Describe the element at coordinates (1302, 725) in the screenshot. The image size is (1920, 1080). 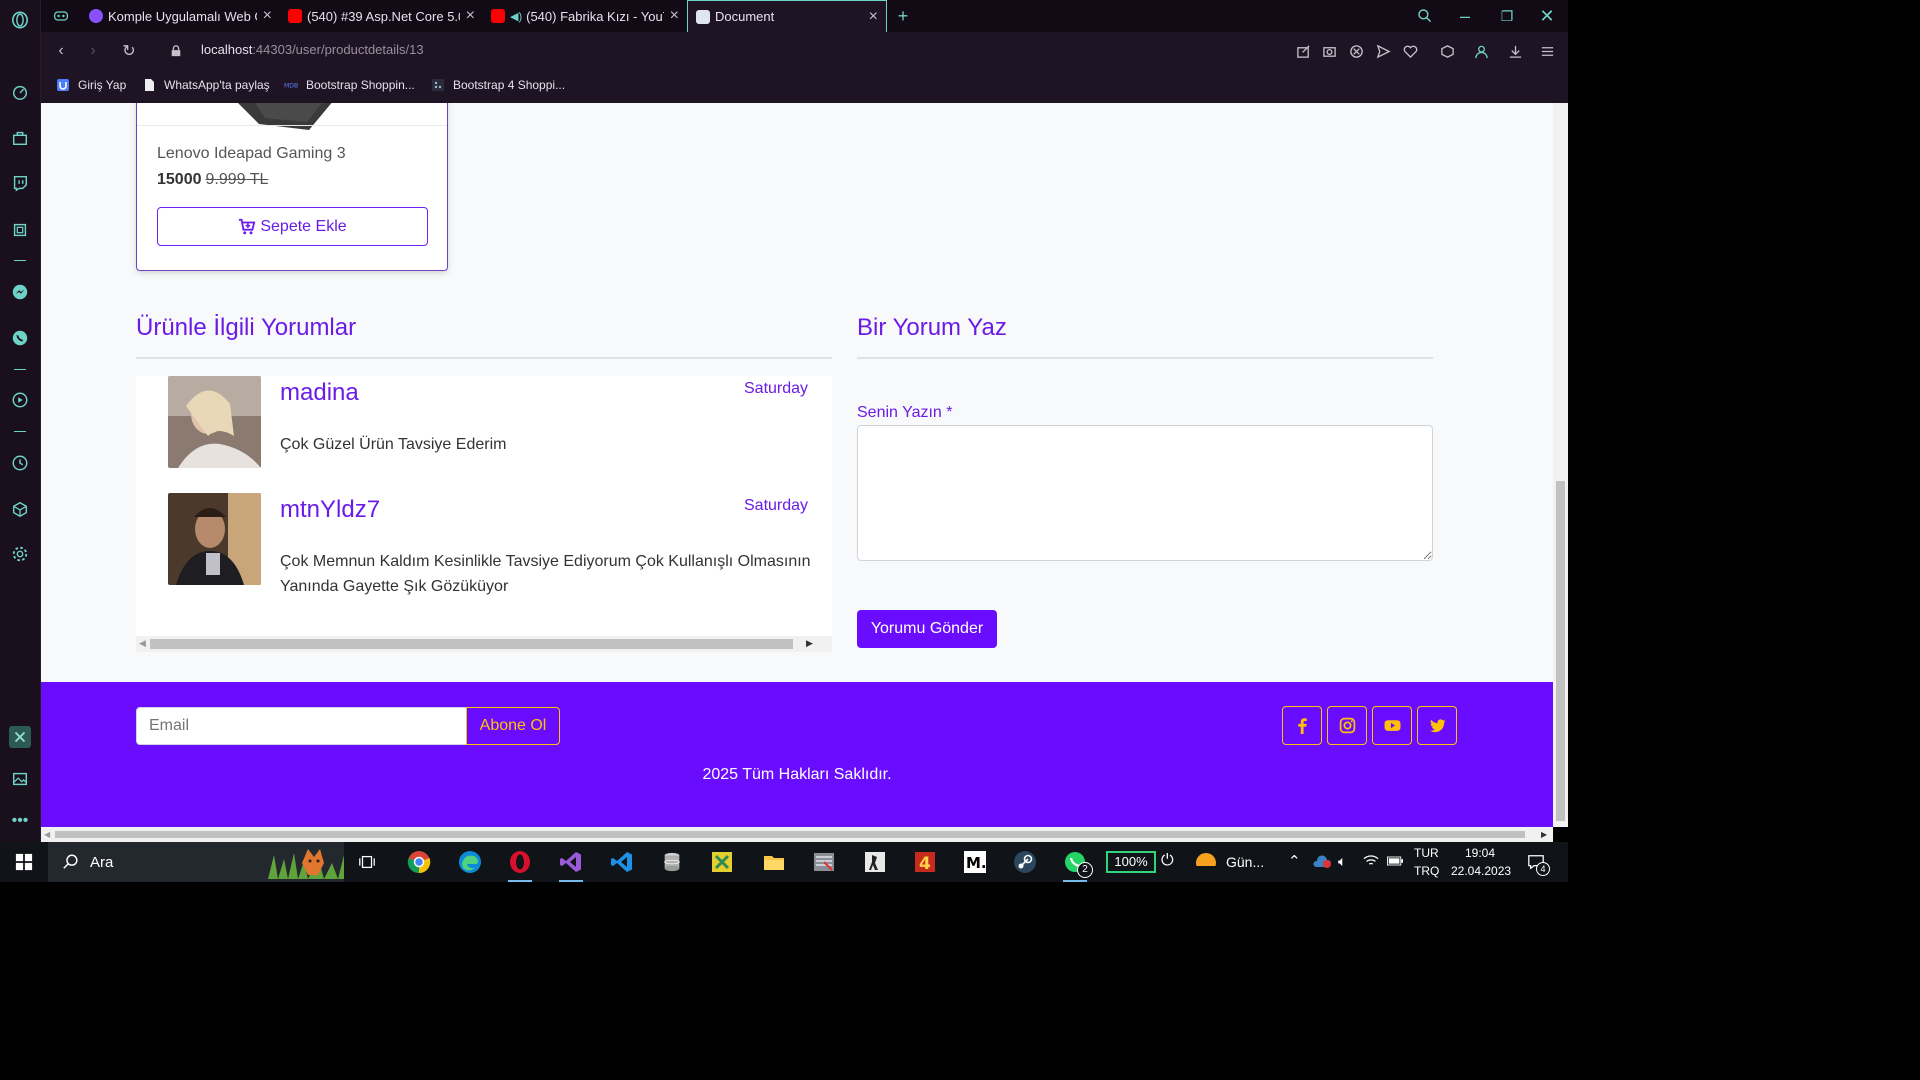
I see `facebook-button` at that location.